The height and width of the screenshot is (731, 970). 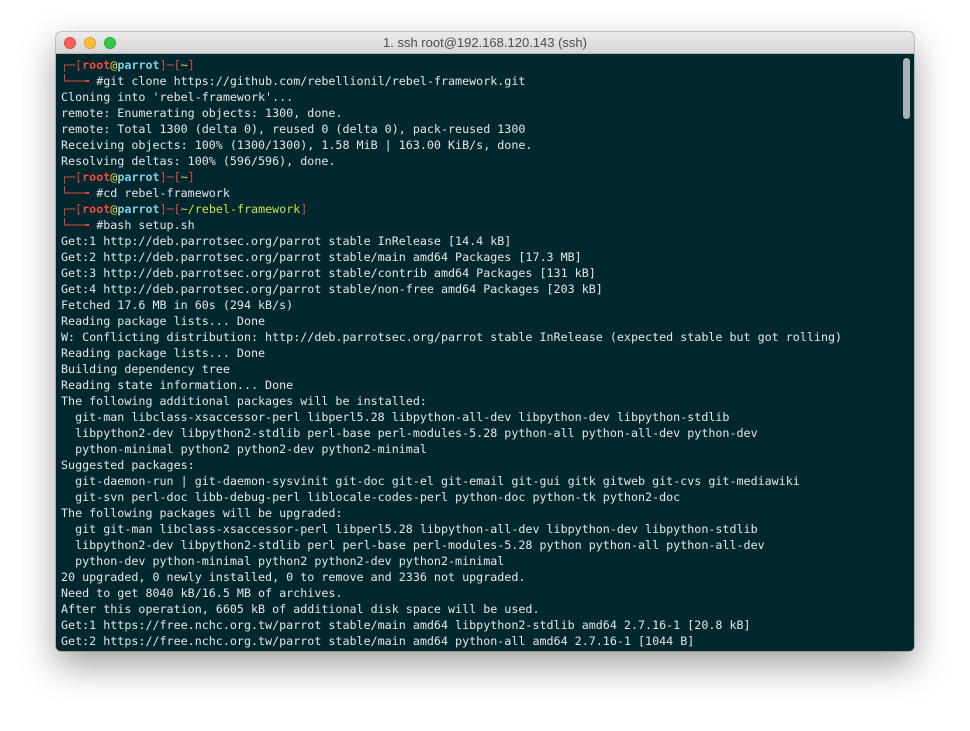 I want to click on output-line: Fetched 17.6 MB in 60s (294 kB/s), so click(x=177, y=305).